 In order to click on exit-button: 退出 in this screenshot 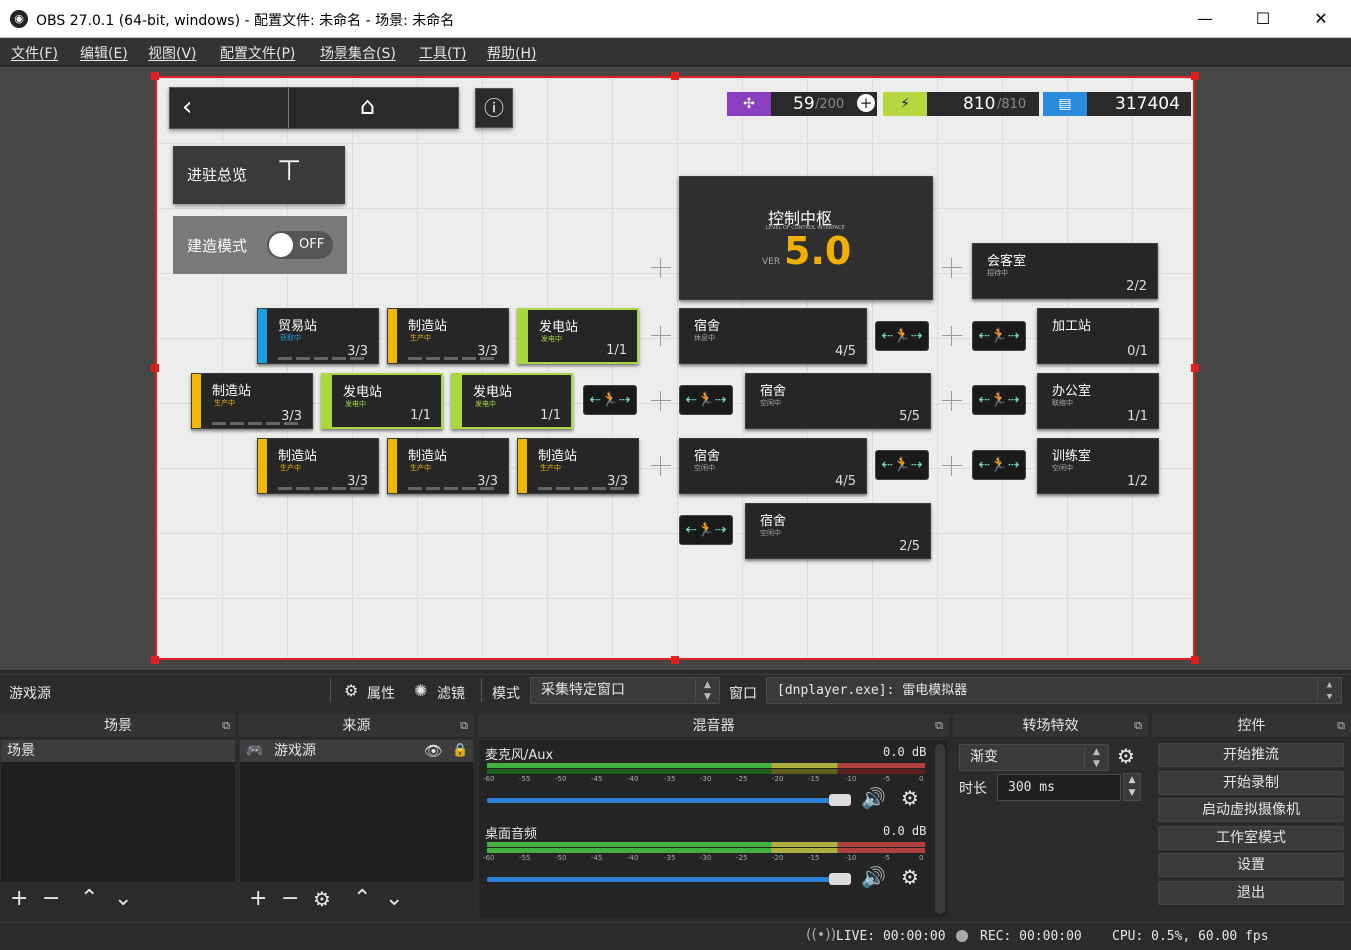, I will do `click(1251, 893)`.